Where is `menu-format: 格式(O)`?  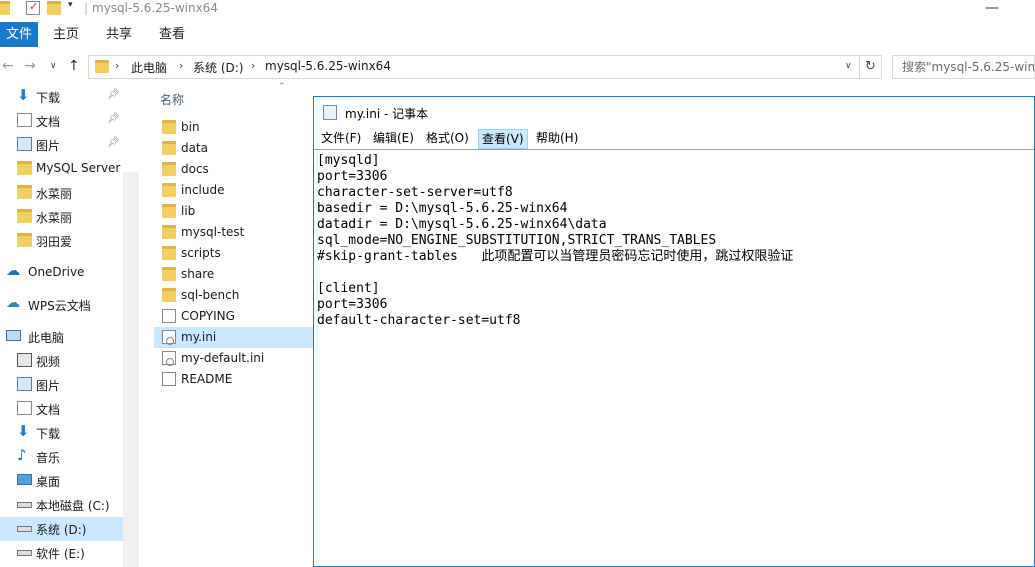
menu-format: 格式(O) is located at coordinates (447, 139).